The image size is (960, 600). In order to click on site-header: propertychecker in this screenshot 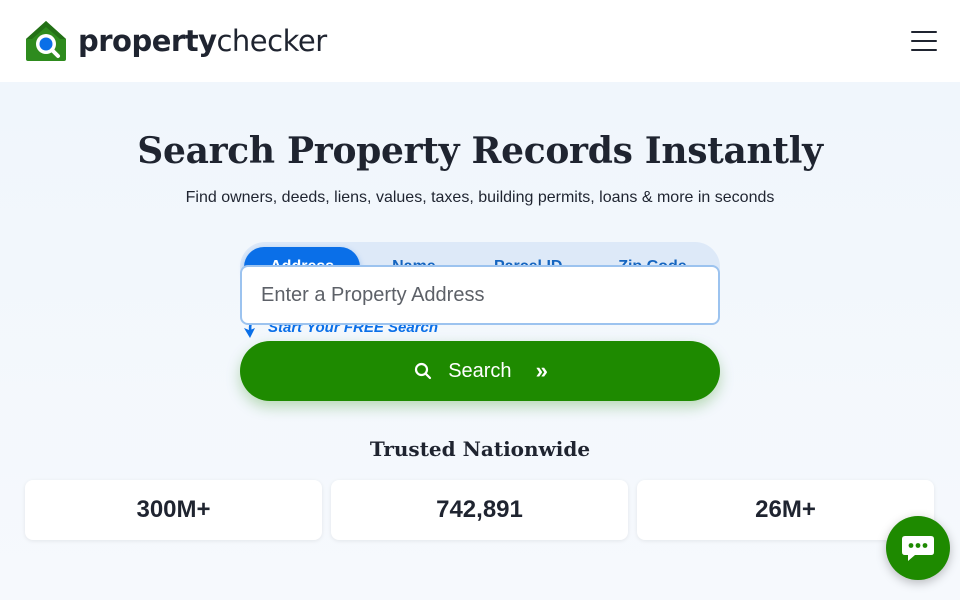, I will do `click(480, 41)`.